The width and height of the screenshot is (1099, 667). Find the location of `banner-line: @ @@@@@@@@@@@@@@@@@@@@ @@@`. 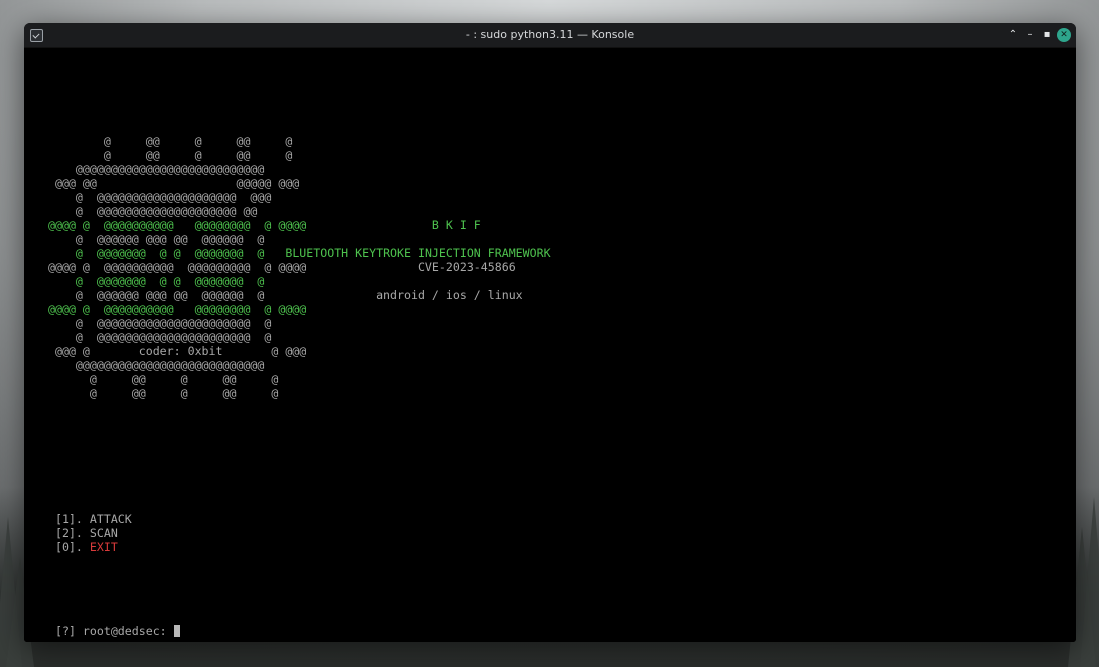

banner-line: @ @@@@@@@@@@@@@@@@@@@@ @@@ is located at coordinates (299, 197).